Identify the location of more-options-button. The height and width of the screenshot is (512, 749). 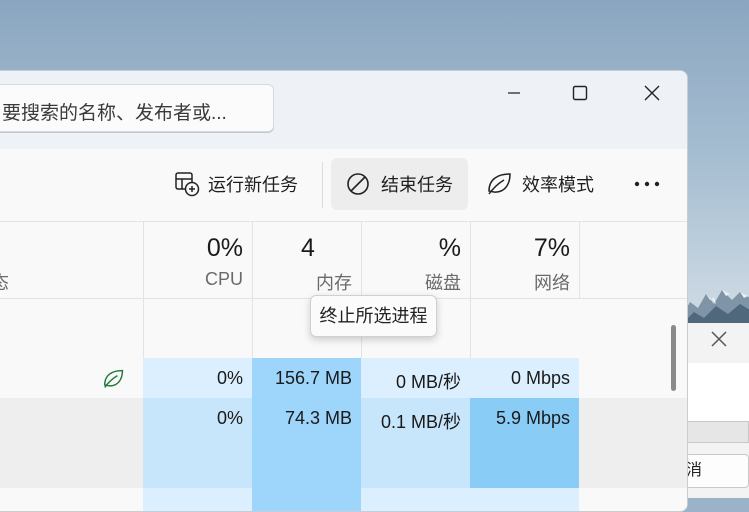
(647, 184).